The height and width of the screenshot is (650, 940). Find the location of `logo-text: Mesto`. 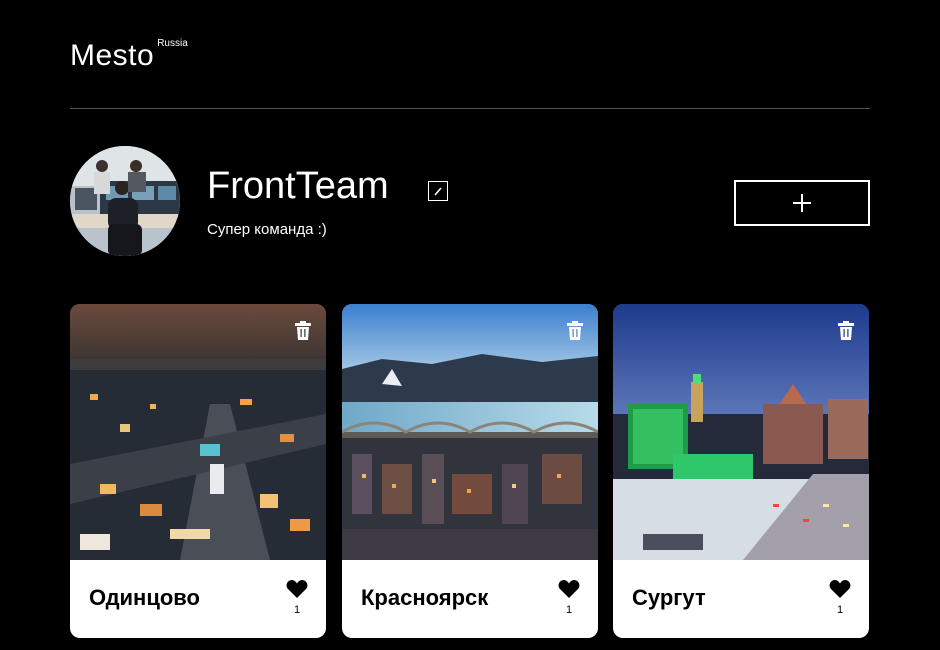

logo-text: Mesto is located at coordinates (112, 55).